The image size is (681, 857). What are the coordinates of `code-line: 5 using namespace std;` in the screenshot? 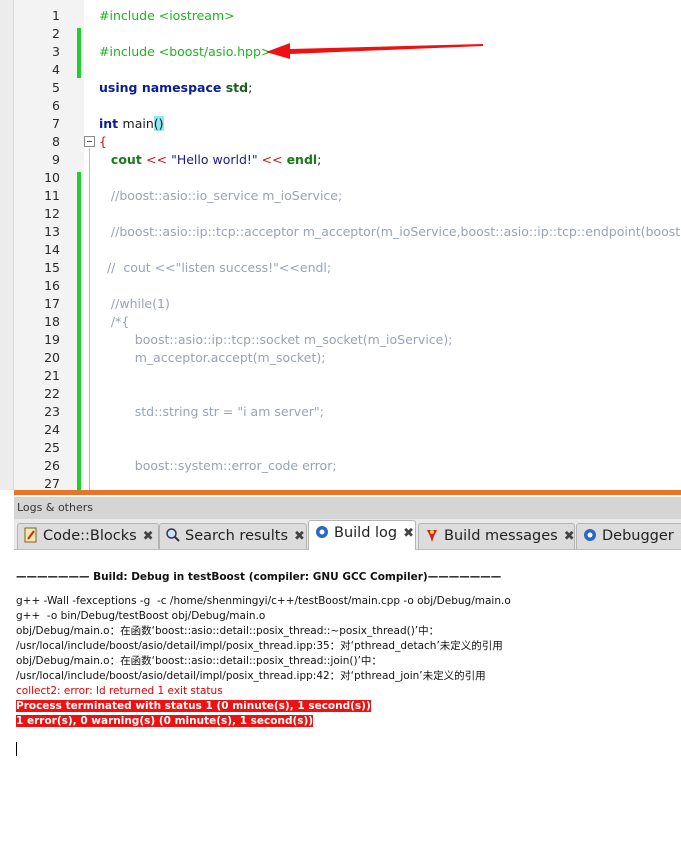 It's located at (347, 88).